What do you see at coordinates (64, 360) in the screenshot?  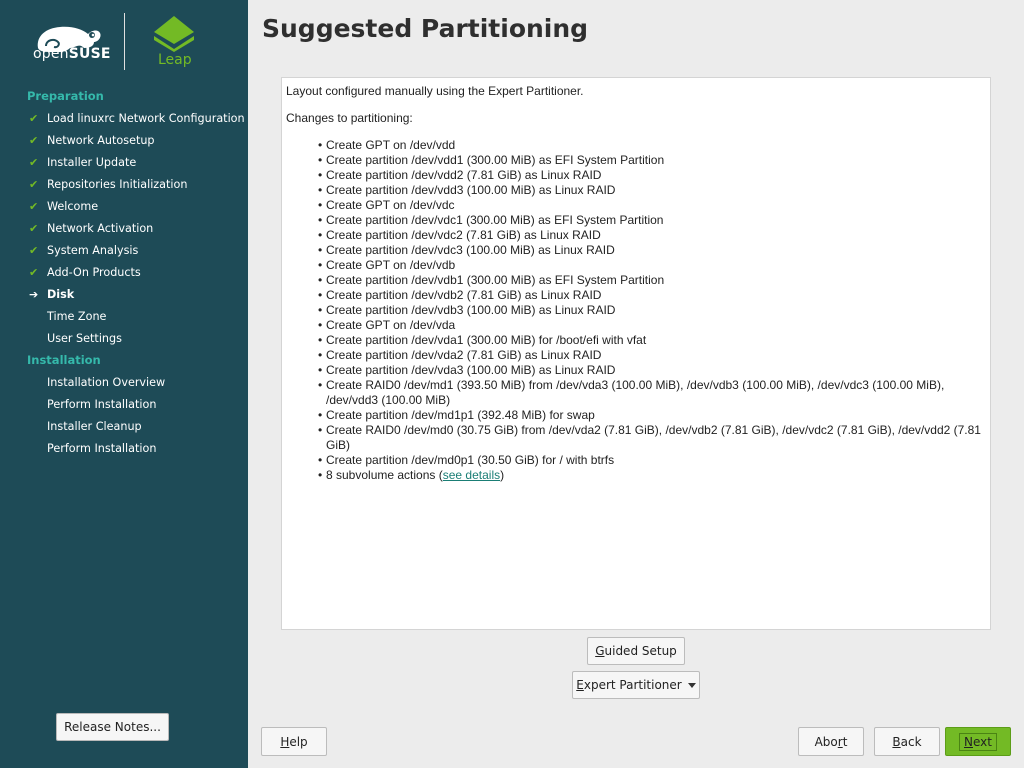 I see `section-installation: Installation` at bounding box center [64, 360].